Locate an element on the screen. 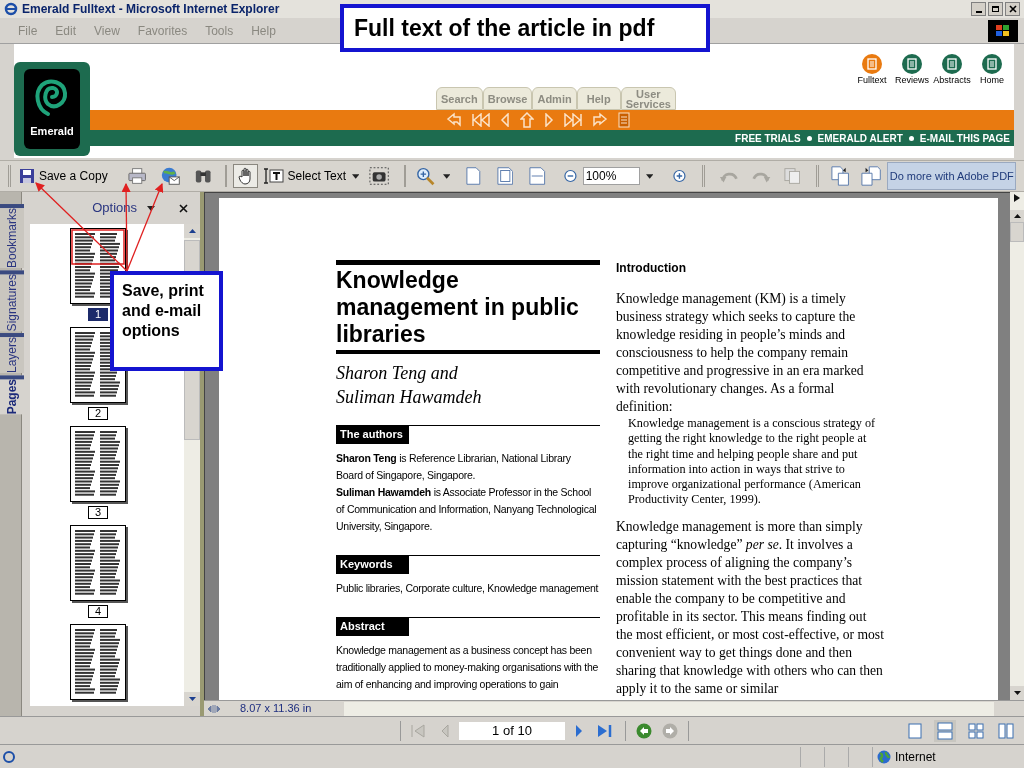  section-heading: The authors is located at coordinates (372, 434).